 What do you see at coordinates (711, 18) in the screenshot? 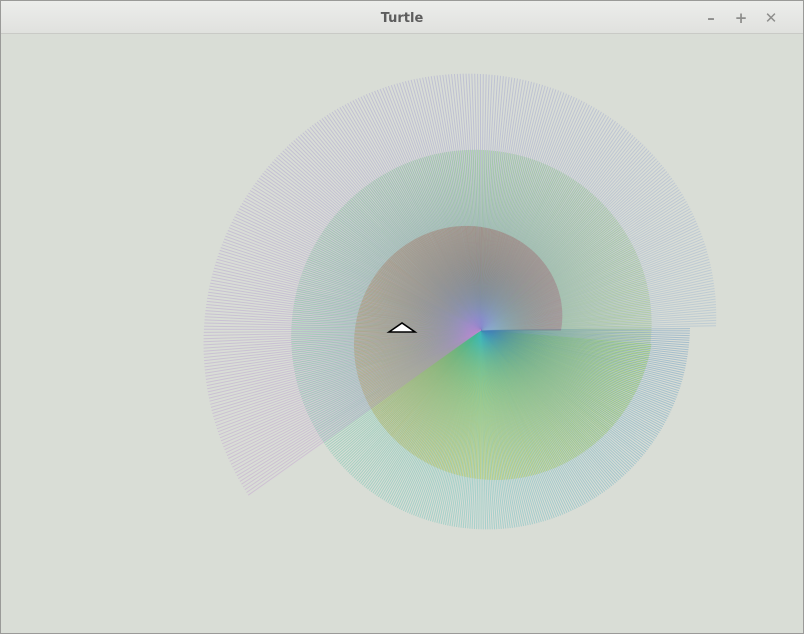
I see `minimize-button: –` at bounding box center [711, 18].